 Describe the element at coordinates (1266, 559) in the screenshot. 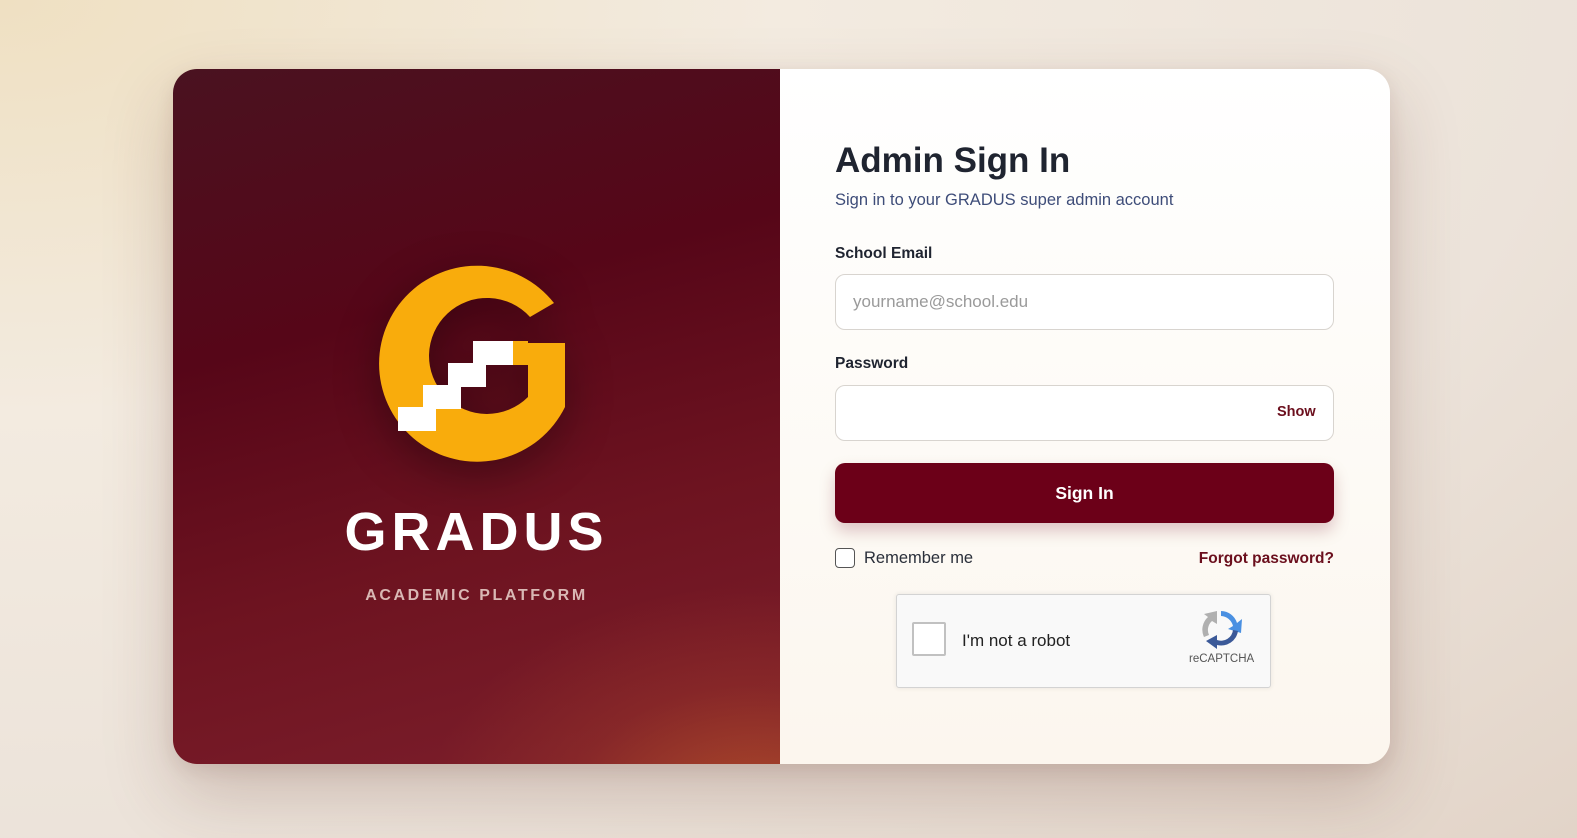

I see `forgot-password-link: Forgot password?` at that location.